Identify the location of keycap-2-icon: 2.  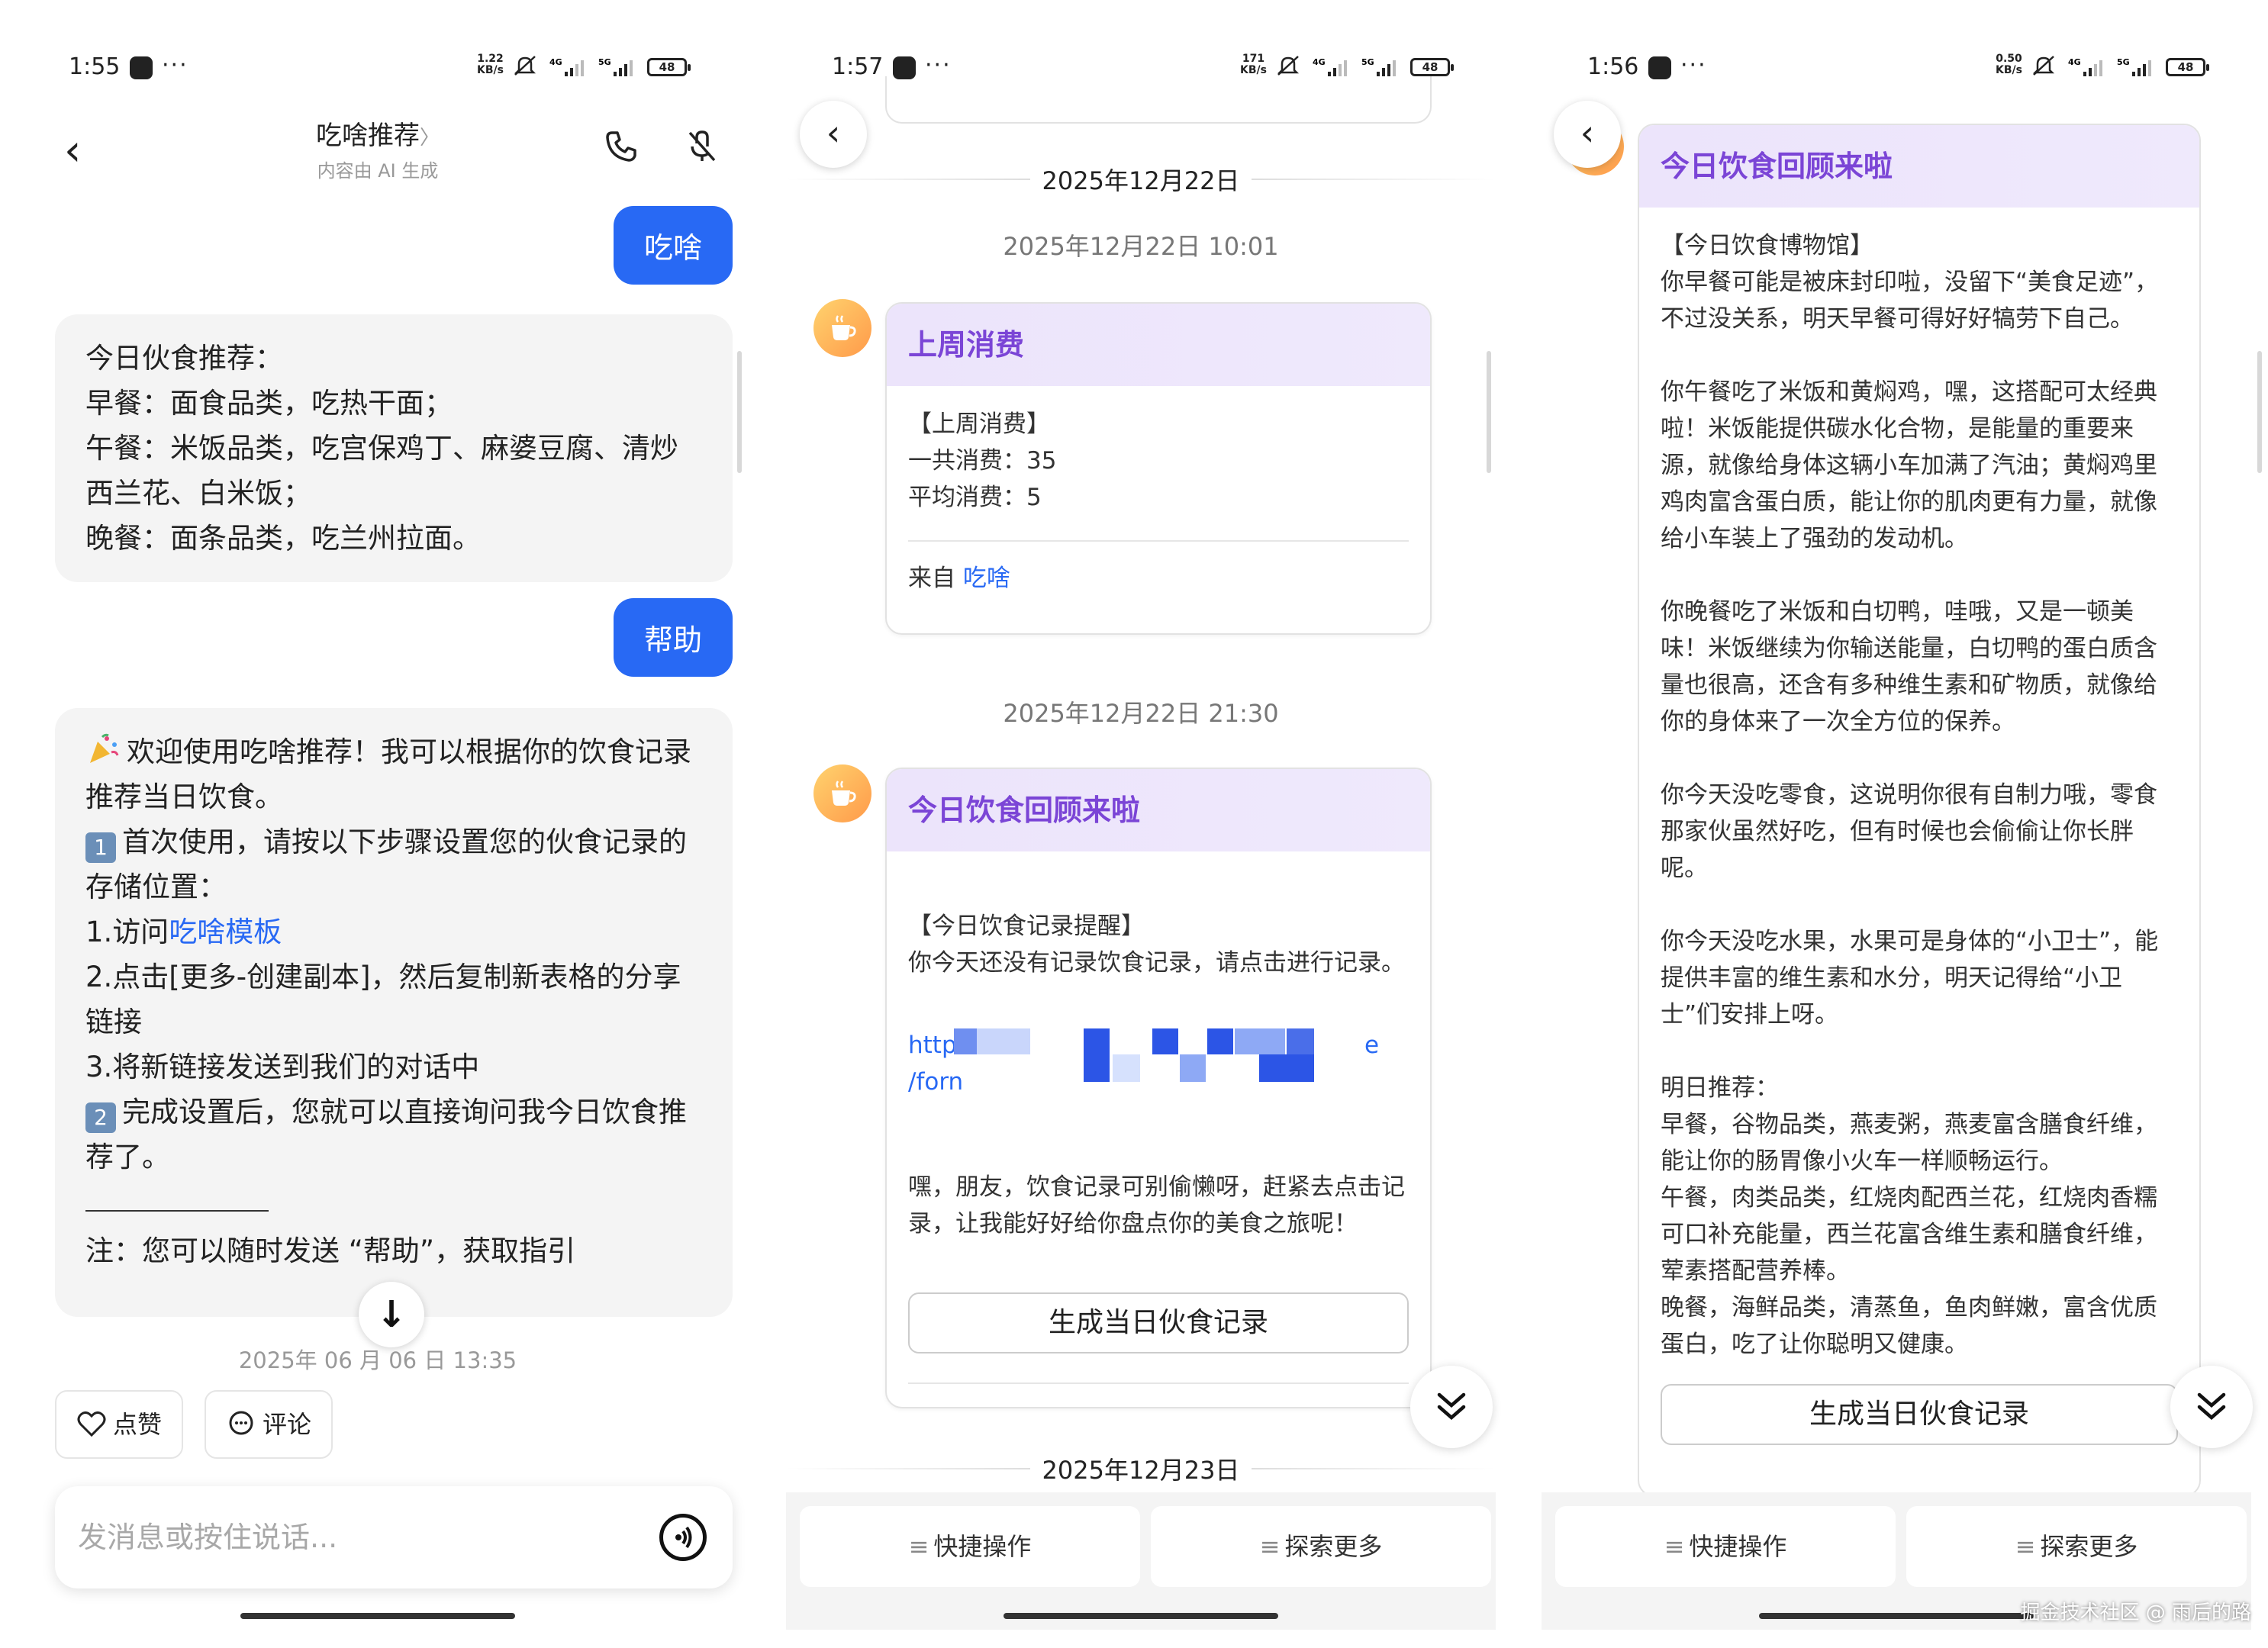
(100, 1117).